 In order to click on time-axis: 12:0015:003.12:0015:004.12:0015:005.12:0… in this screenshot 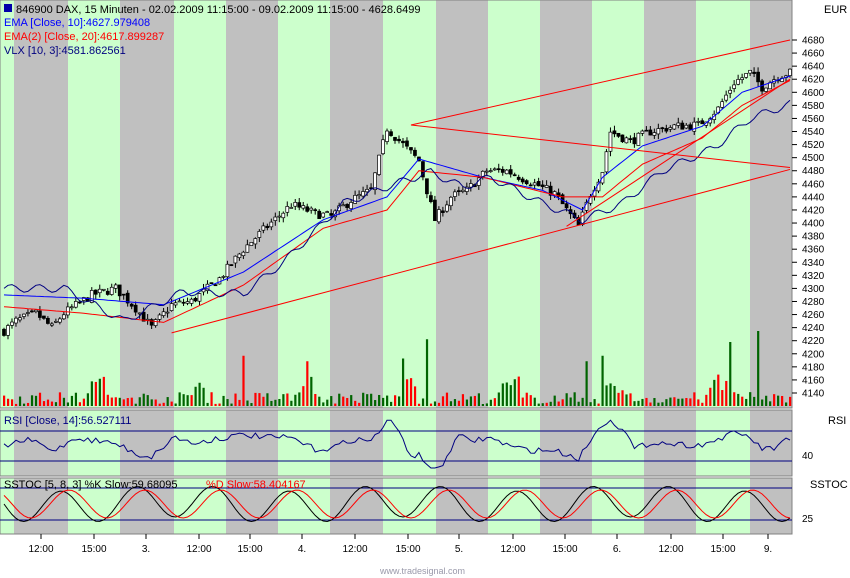, I will do `click(400, 544)`.